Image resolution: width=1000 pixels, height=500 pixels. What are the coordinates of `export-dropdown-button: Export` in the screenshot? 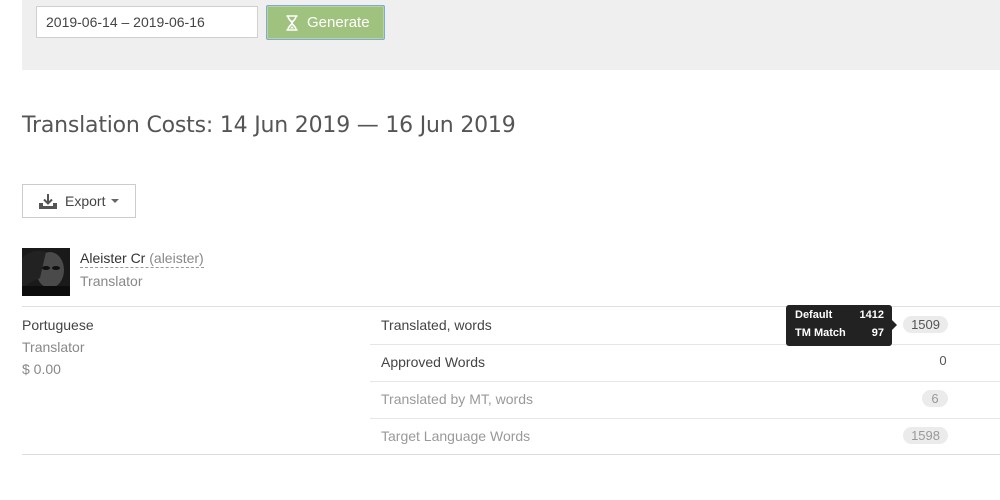 It's located at (79, 201).